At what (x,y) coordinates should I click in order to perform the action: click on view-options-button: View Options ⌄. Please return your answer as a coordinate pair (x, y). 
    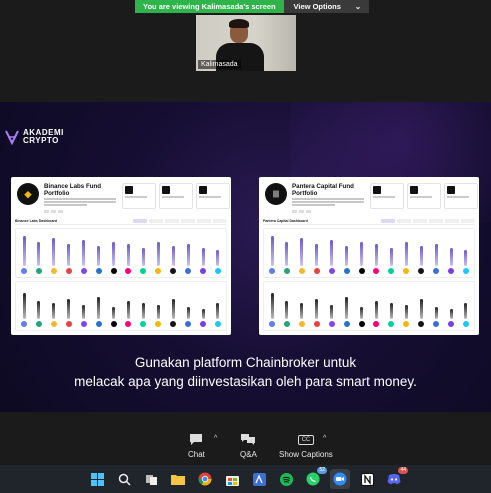
    Looking at the image, I should click on (326, 6).